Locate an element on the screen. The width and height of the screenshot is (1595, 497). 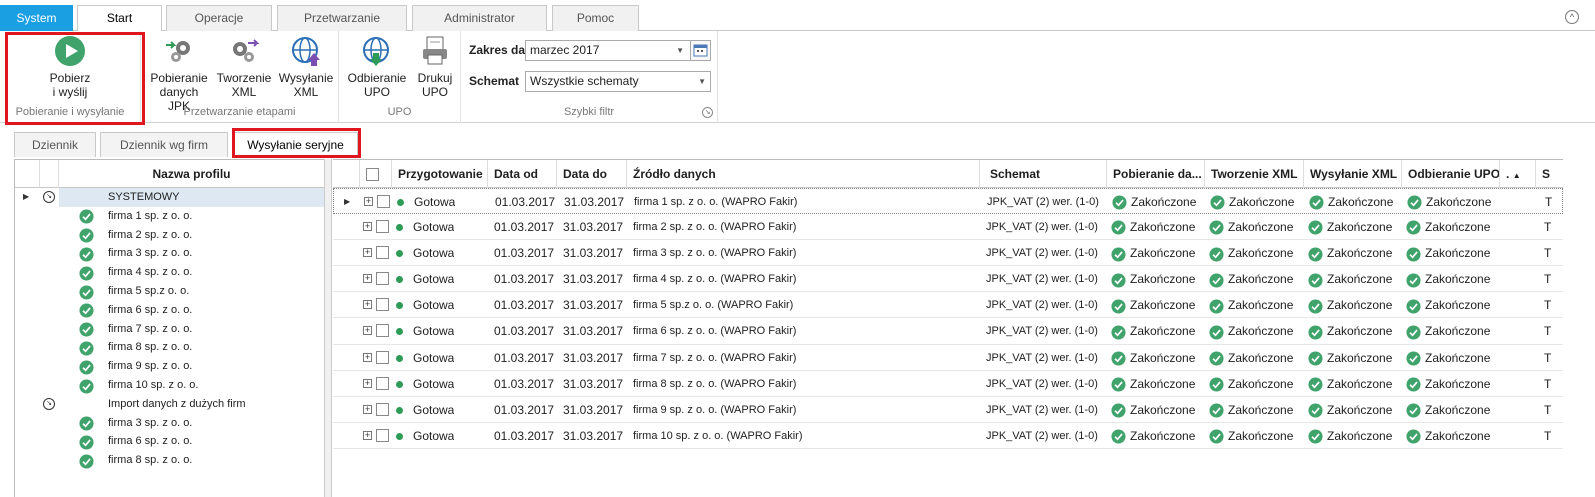
profile-item: firma 9 sp. z o. o. is located at coordinates (169, 366).